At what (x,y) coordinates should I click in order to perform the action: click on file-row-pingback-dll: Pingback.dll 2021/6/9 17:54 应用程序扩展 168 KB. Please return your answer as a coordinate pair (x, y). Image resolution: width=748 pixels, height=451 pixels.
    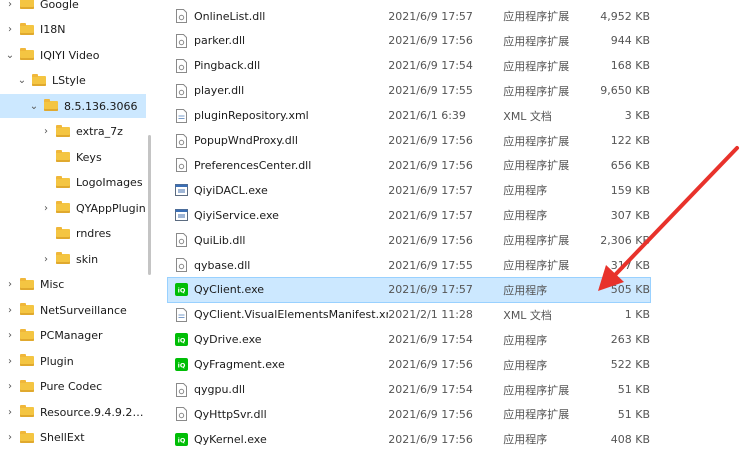
    Looking at the image, I should click on (409, 66).